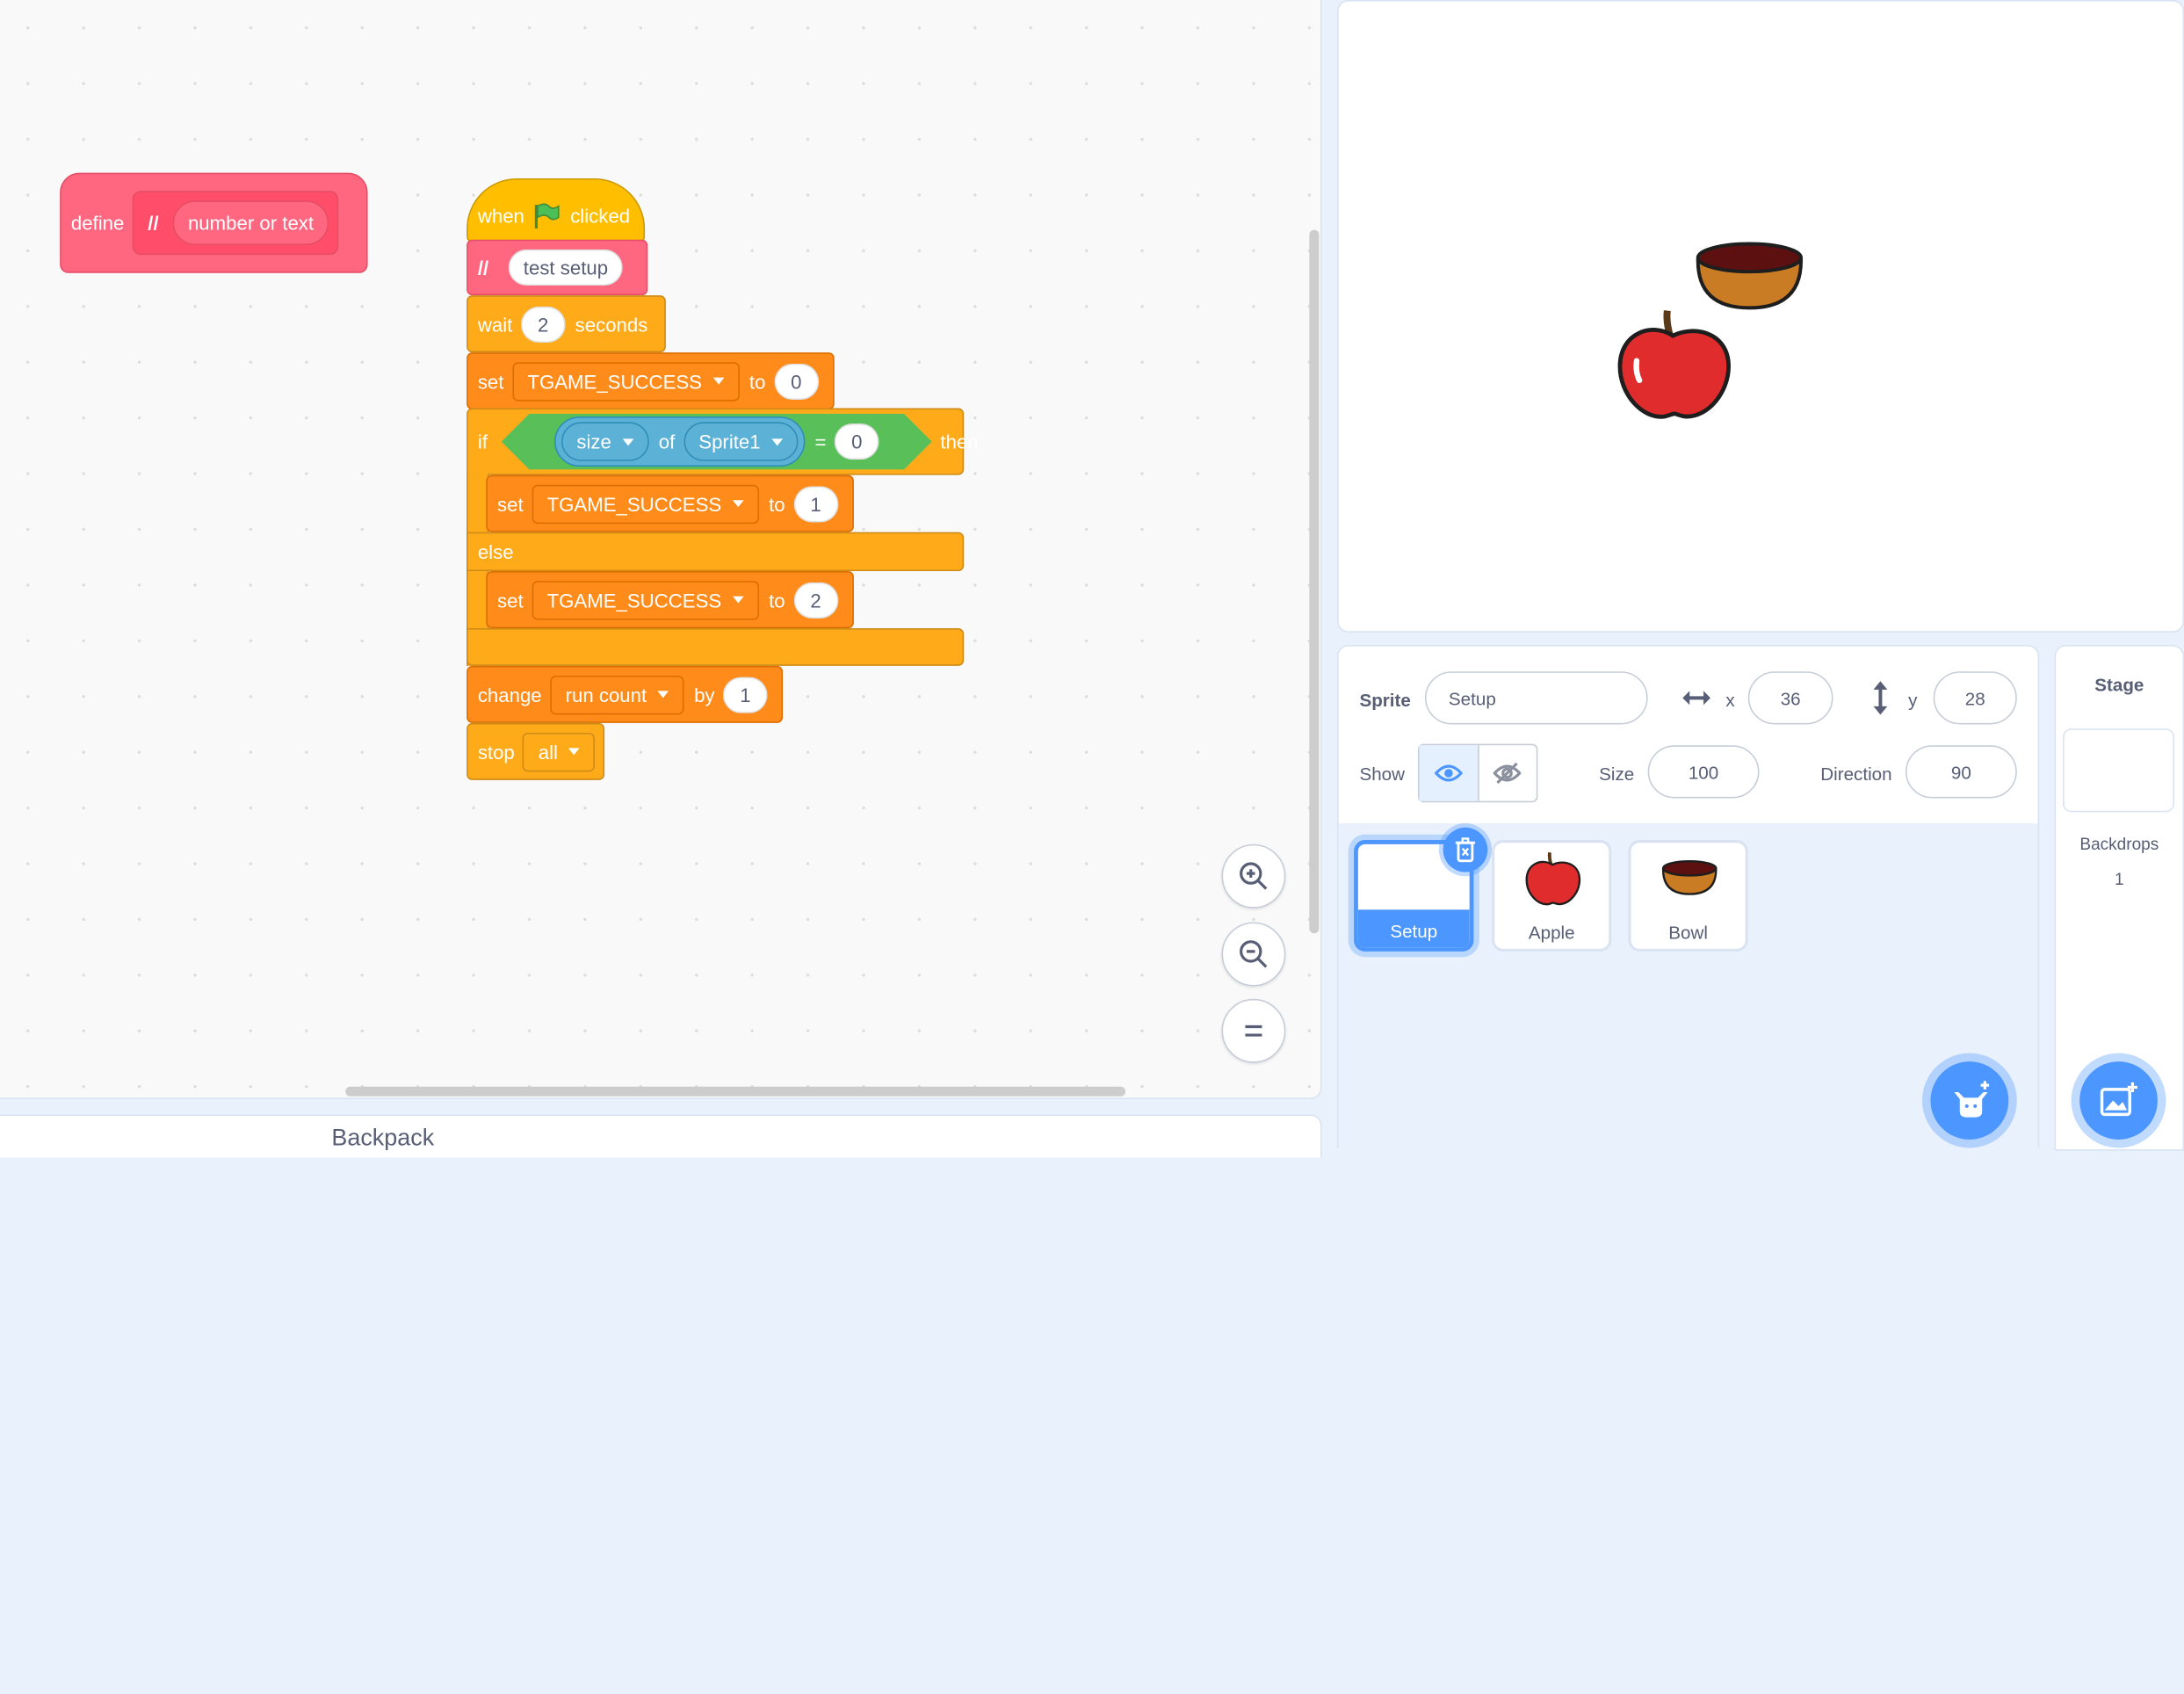 This screenshot has width=2184, height=1694. What do you see at coordinates (745, 694) in the screenshot?
I see `change-value-input: 1` at bounding box center [745, 694].